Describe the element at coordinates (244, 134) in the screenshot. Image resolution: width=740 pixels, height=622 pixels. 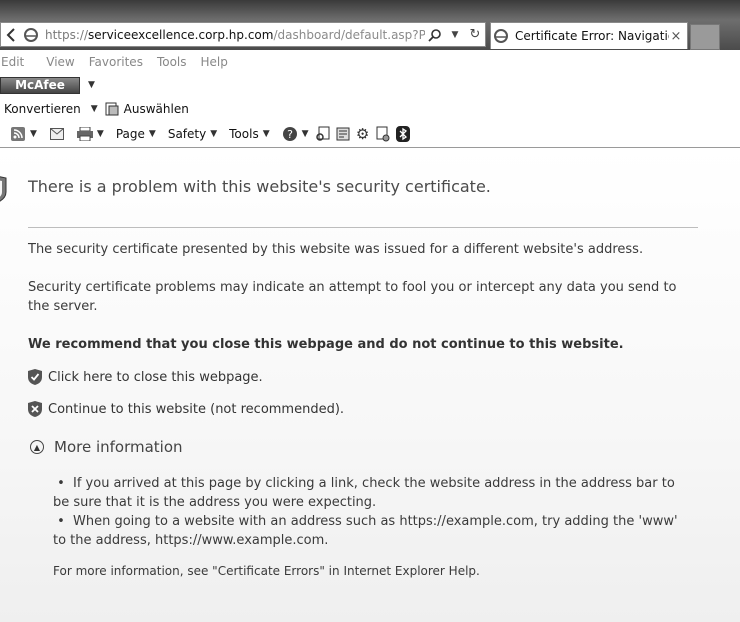
I see `tools-menu: Tools` at that location.